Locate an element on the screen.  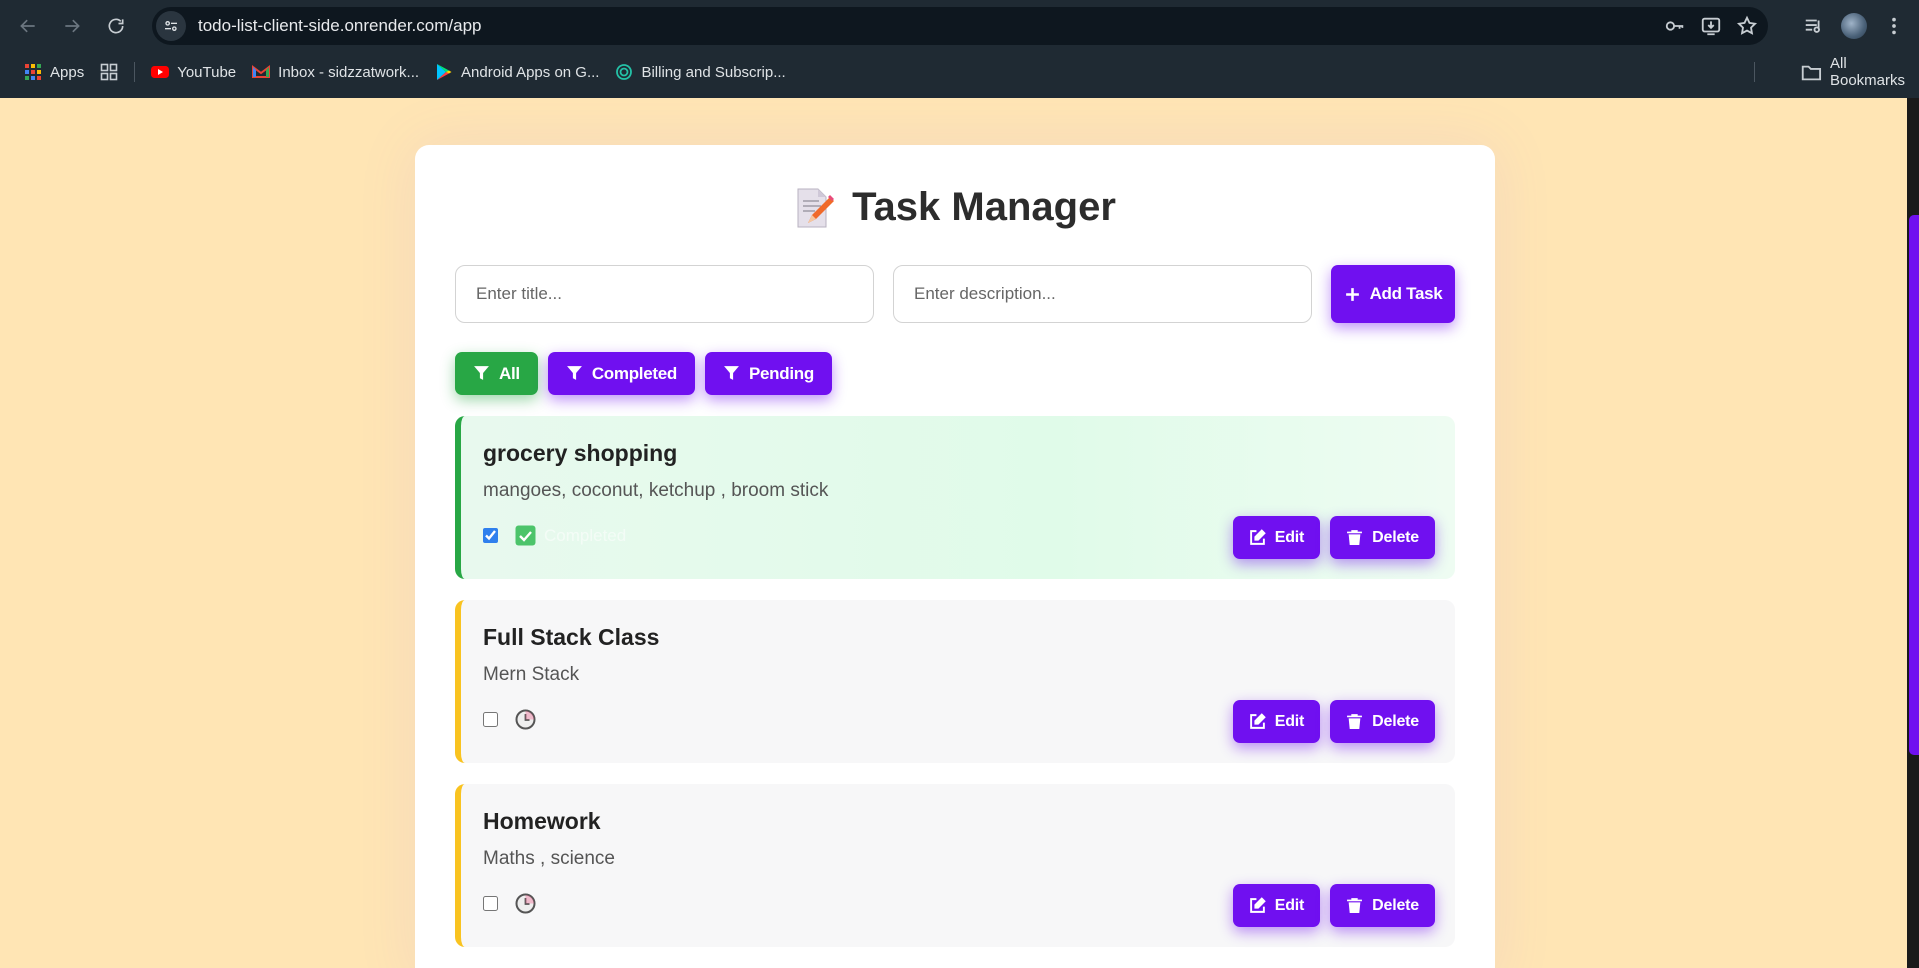
tab-groups-icon is located at coordinates (109, 72).